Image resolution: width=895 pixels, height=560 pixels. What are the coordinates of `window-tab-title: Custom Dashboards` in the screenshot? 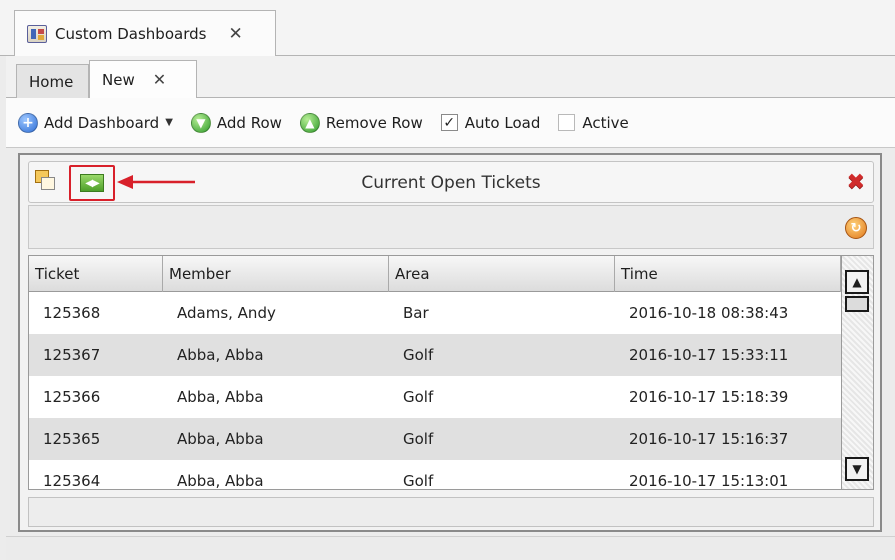 It's located at (131, 34).